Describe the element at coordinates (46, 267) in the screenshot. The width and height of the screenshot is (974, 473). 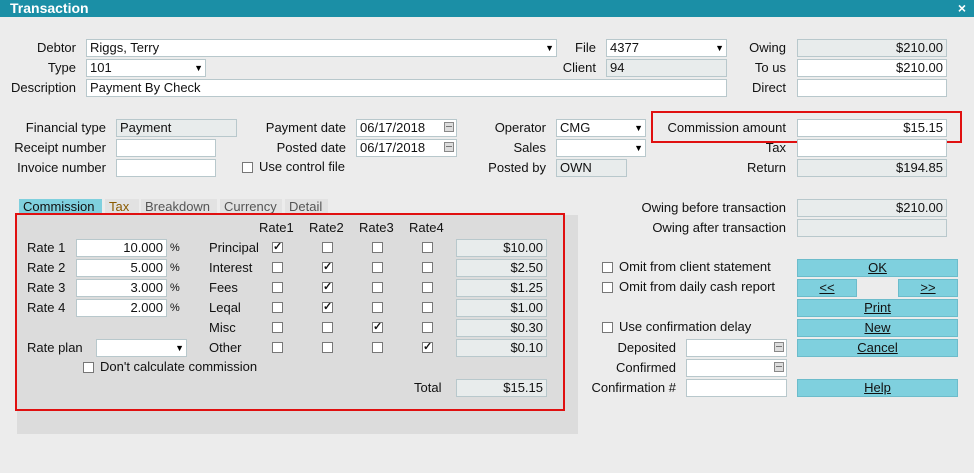
I see `rate2-label: Rate 2` at that location.